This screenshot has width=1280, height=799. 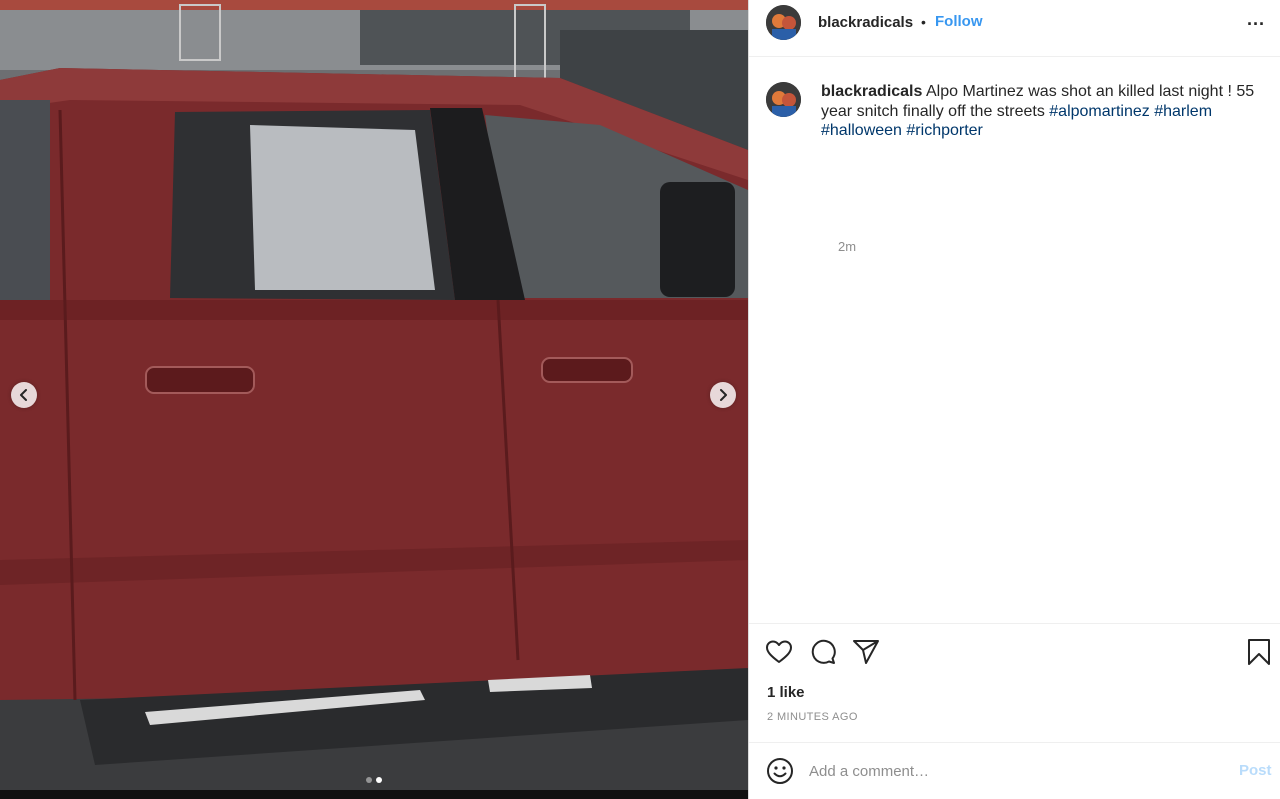 What do you see at coordinates (847, 246) in the screenshot?
I see `caption-time: 2m` at bounding box center [847, 246].